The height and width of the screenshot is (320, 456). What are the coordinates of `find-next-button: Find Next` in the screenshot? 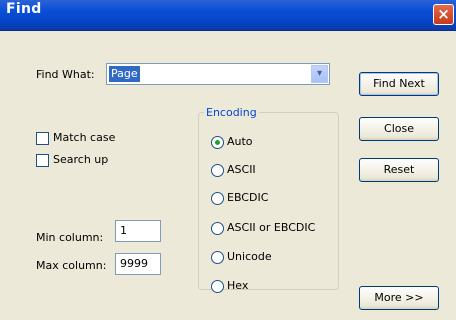 It's located at (399, 84).